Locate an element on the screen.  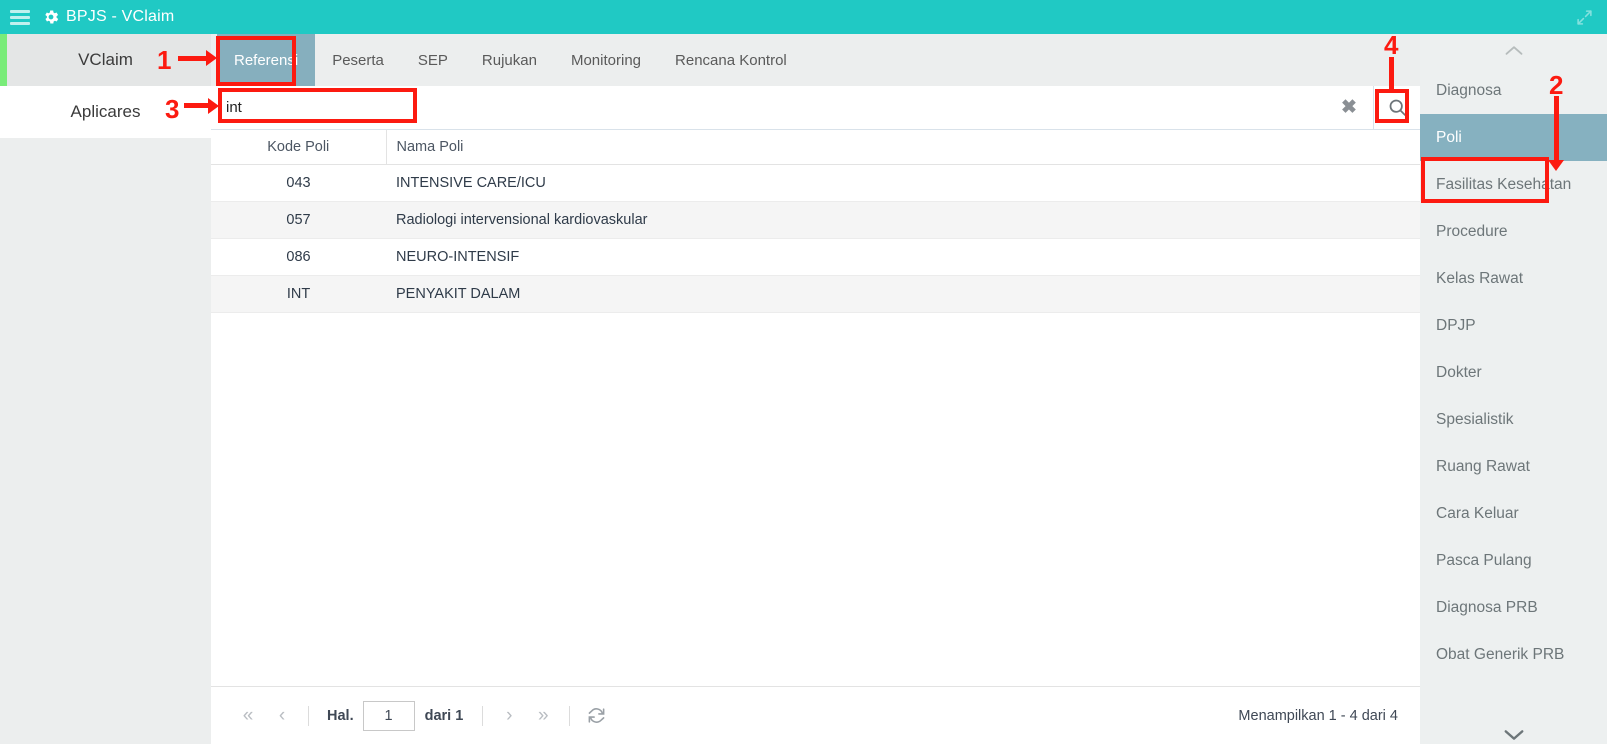
cell-nama-poli: Radiologi intervensional kardiovaskular is located at coordinates (903, 220).